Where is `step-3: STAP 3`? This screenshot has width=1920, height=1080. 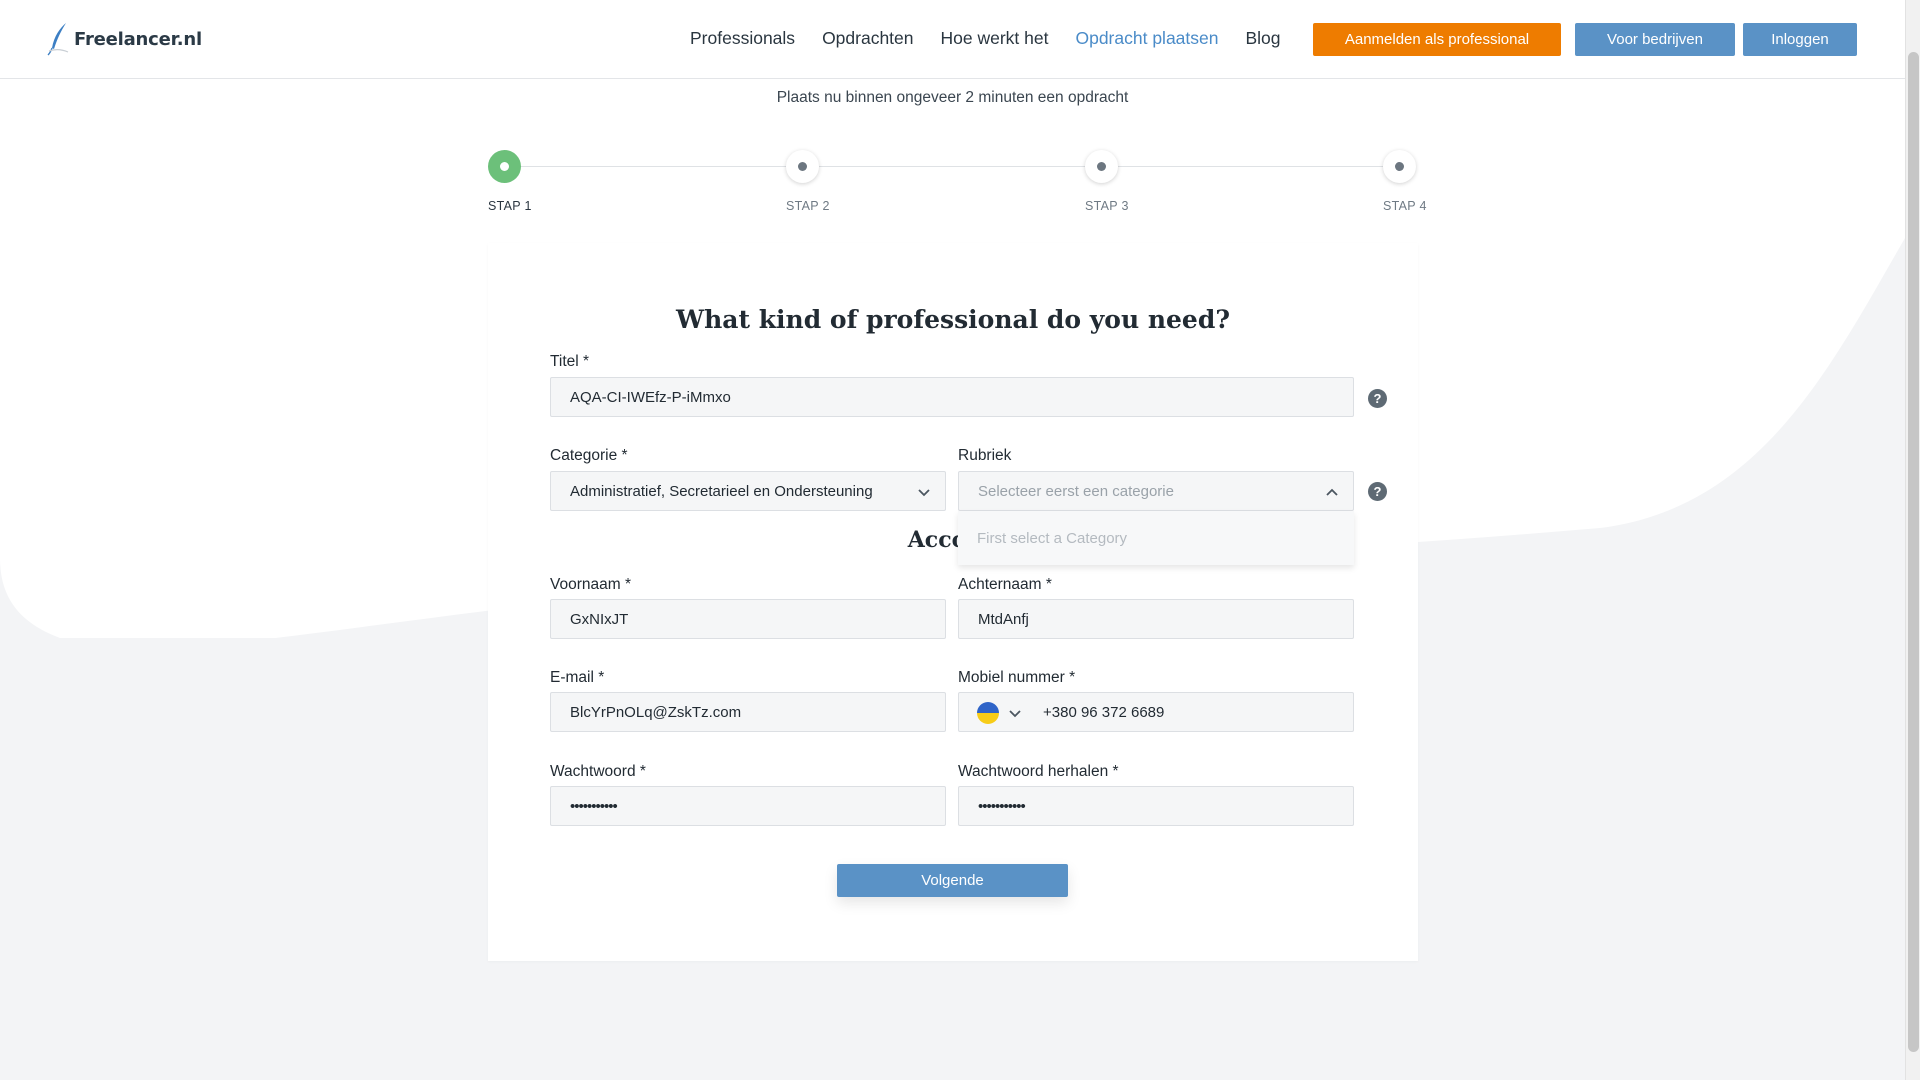 step-3: STAP 3 is located at coordinates (1125, 181).